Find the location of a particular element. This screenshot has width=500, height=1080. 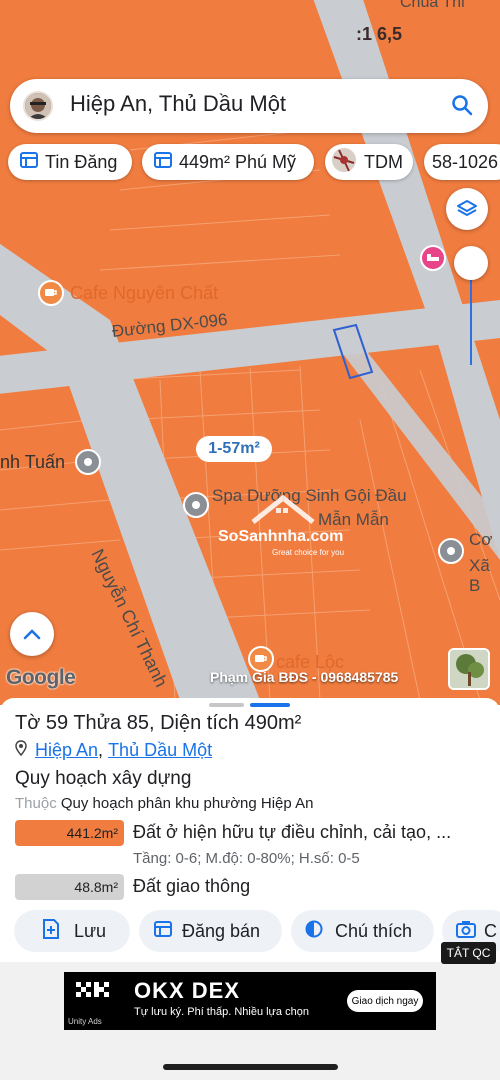

city-link: Thủ Dầu Một is located at coordinates (160, 750).